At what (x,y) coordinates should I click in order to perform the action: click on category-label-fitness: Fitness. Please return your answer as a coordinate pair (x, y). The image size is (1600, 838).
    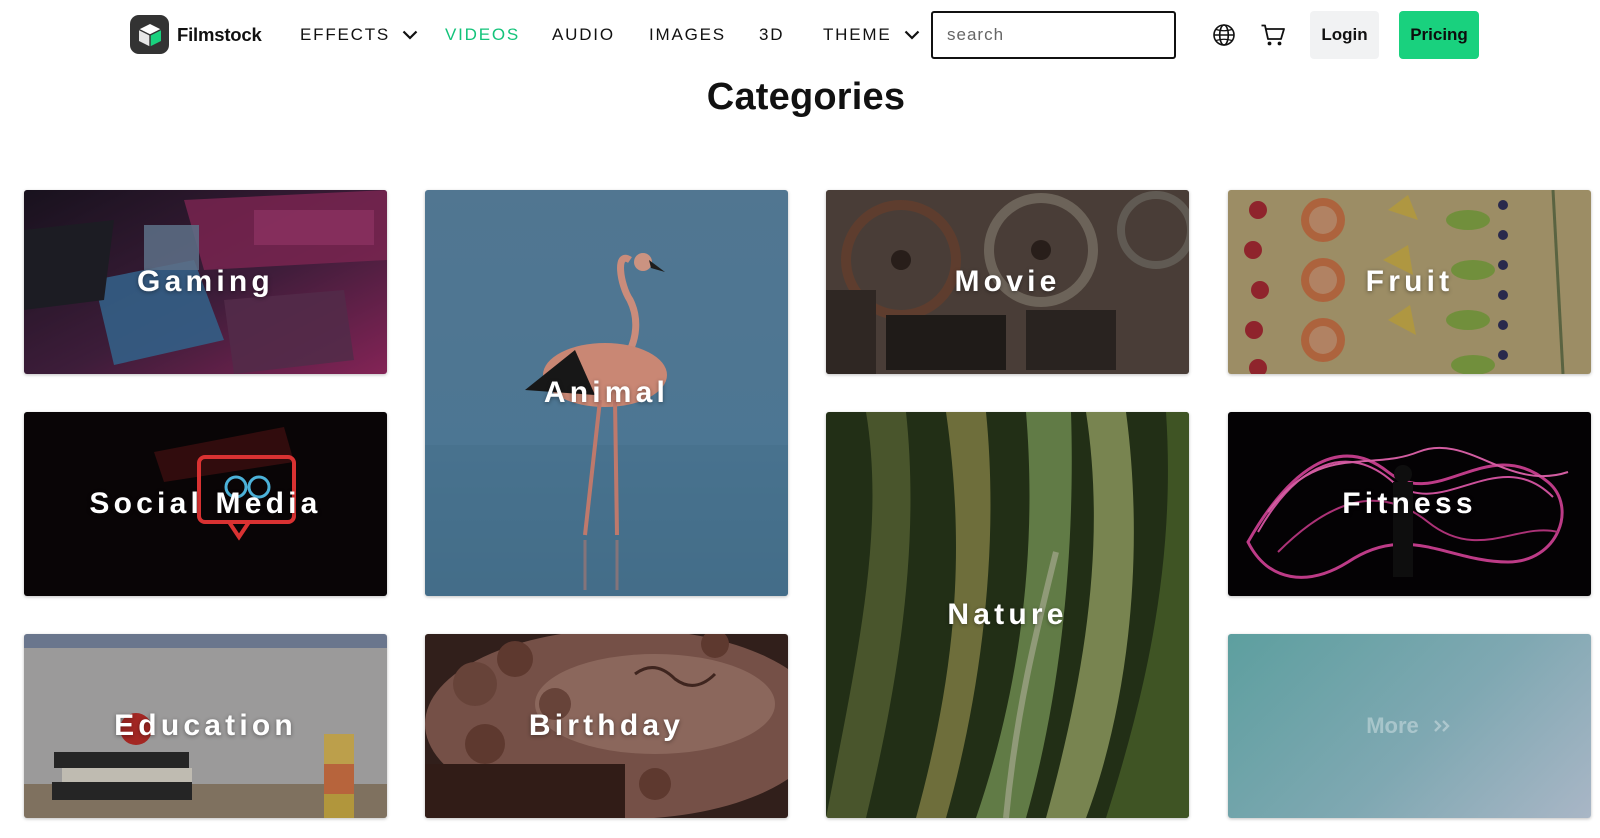
    Looking at the image, I should click on (1409, 503).